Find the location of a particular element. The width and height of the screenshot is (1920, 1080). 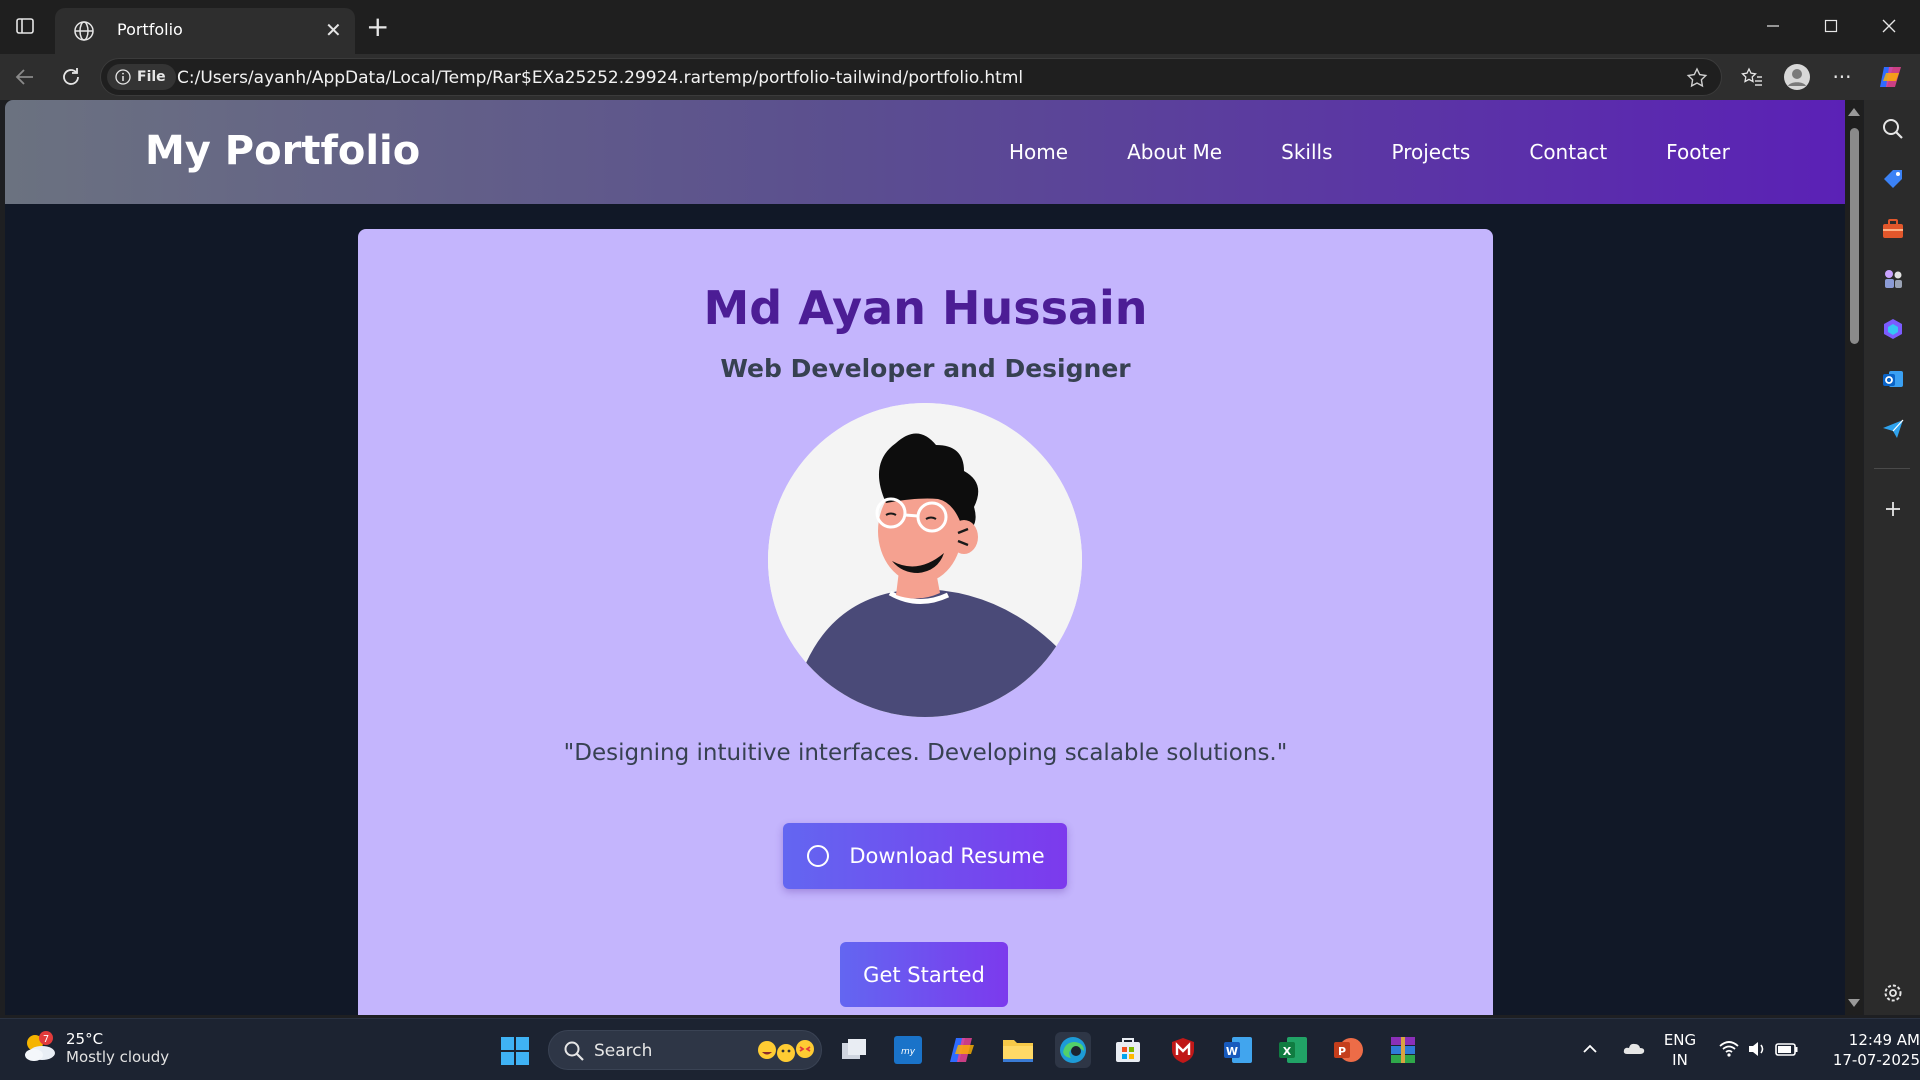

page-scrollbar is located at coordinates (1854, 557).